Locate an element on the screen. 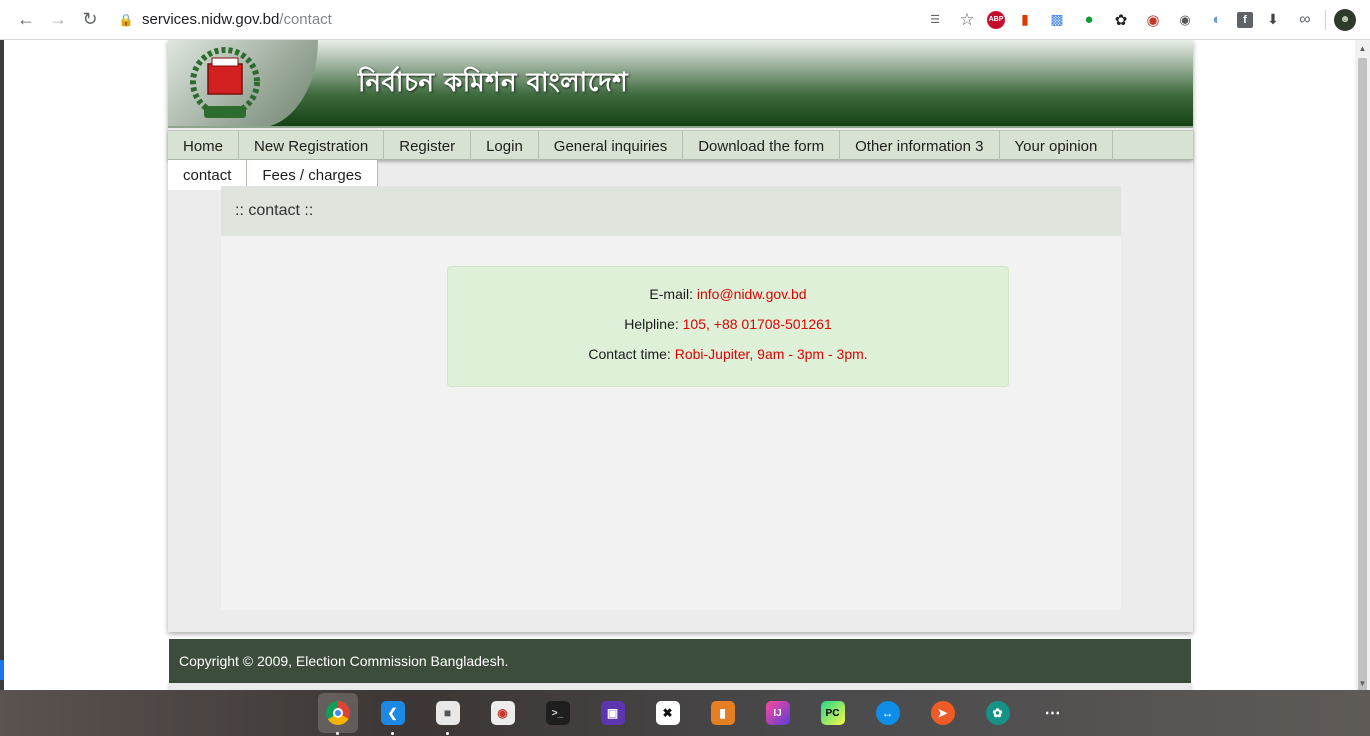 The image size is (1370, 736). gitkraken-icon: ✿ is located at coordinates (997, 713).